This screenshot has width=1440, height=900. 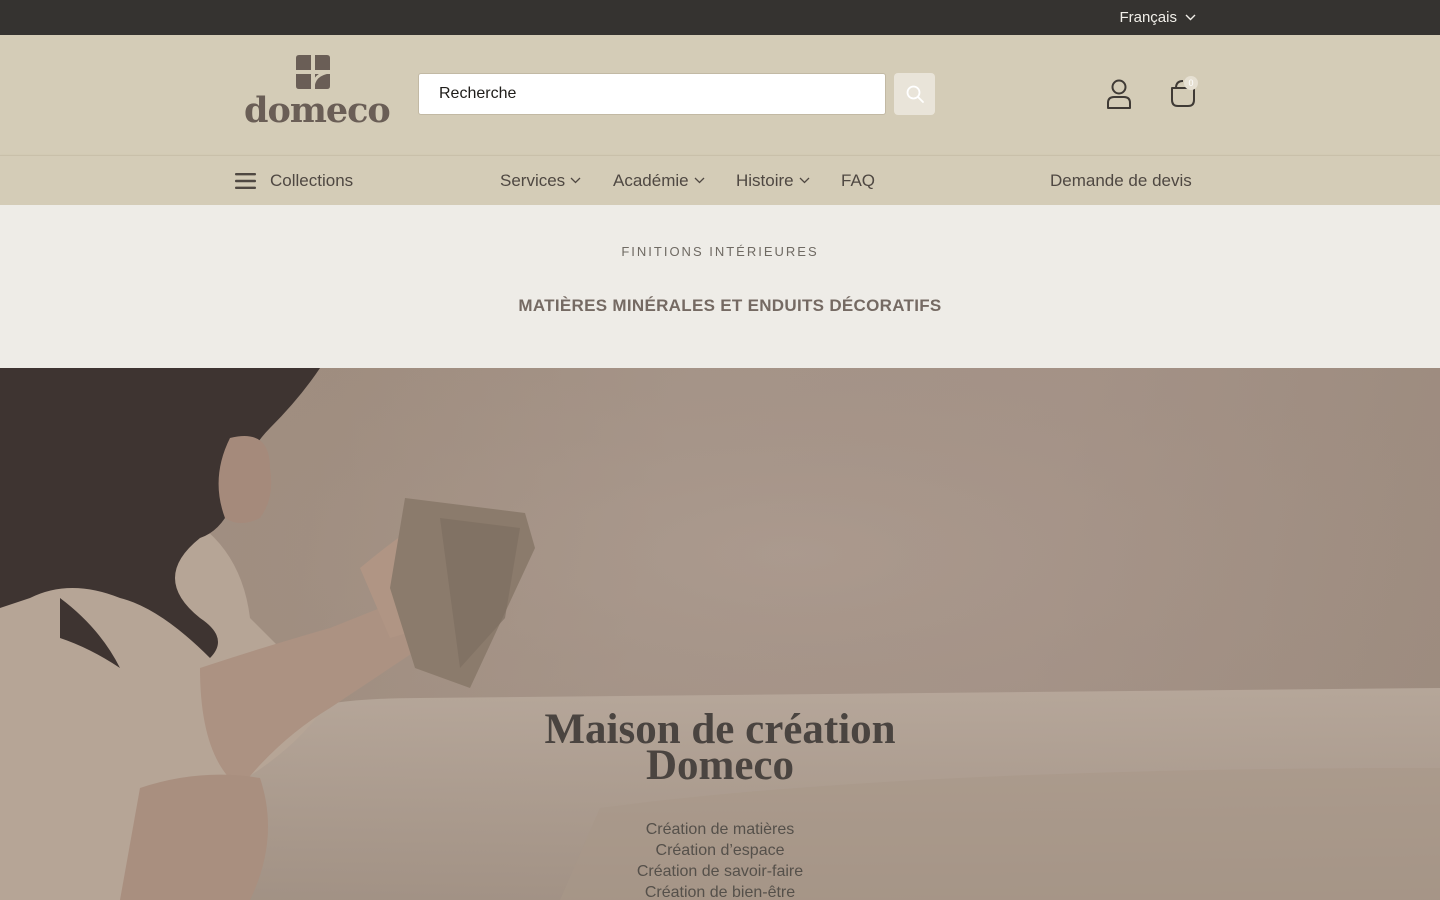 What do you see at coordinates (720, 871) in the screenshot?
I see `hero-line: Création de savoir-faire` at bounding box center [720, 871].